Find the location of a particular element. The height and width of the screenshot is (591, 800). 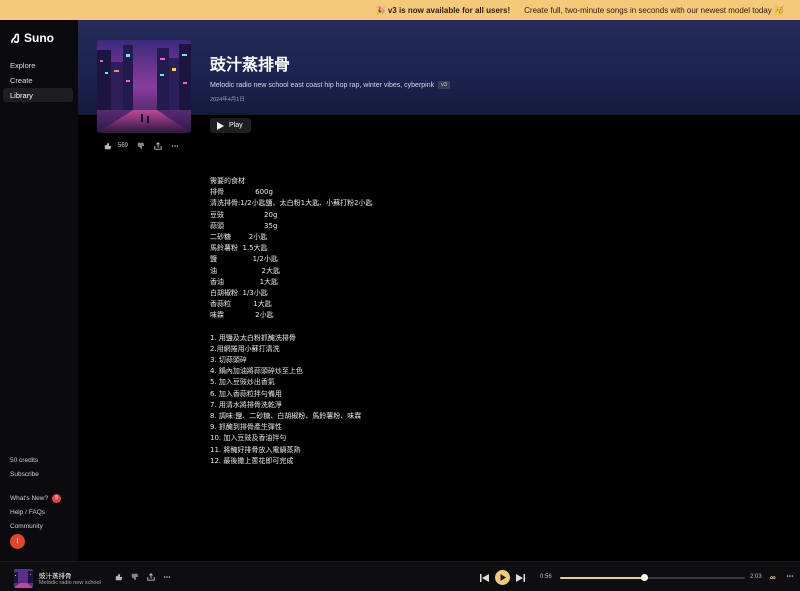

player-more-options is located at coordinates (790, 576).